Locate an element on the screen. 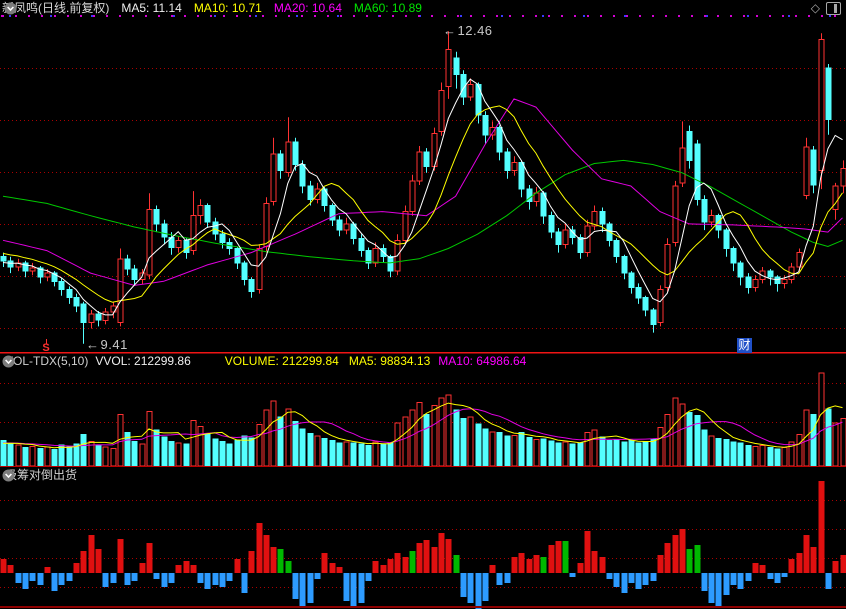 The image size is (846, 609). low-price-annotation: ←9.41 is located at coordinates (107, 344).